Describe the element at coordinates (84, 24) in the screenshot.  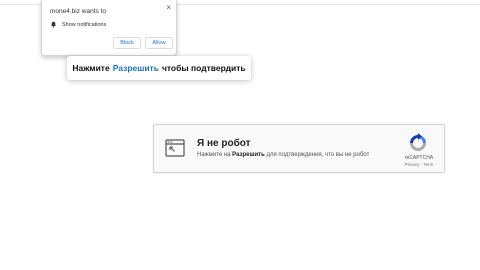
I see `permission-label: Show notifications` at that location.